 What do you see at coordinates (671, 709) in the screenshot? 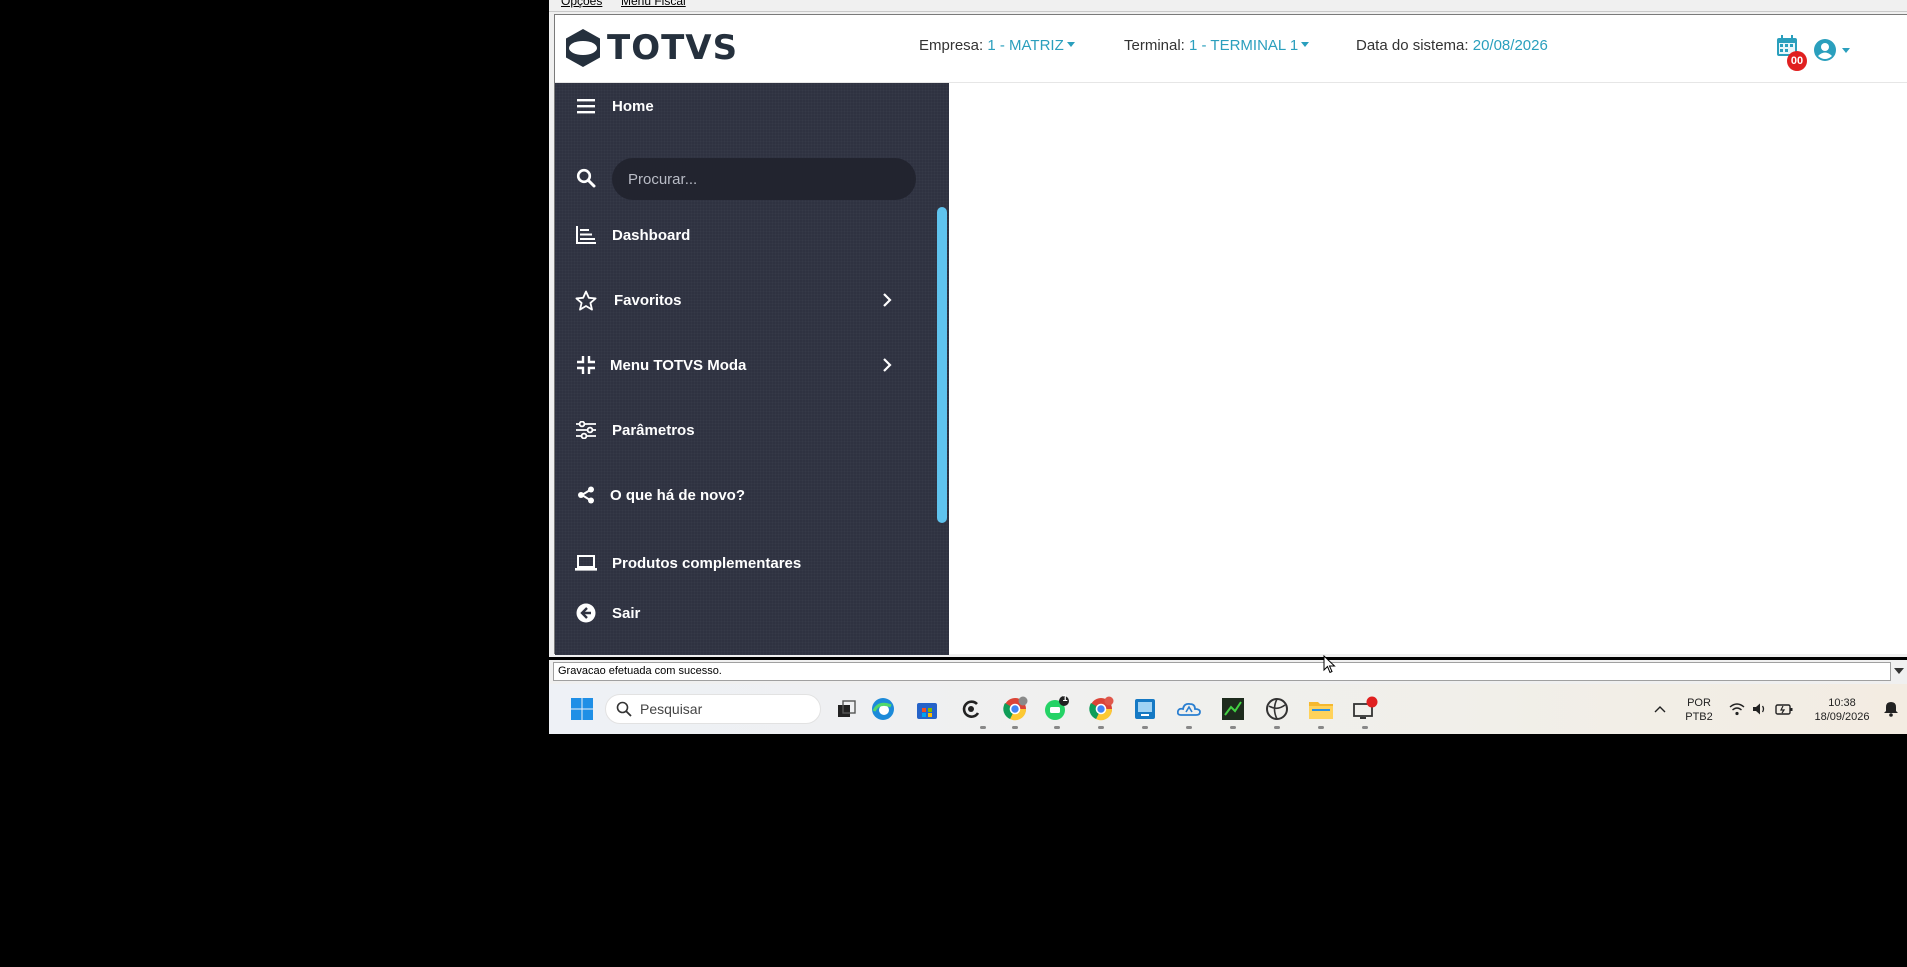
I see `taskbar-search-placeholder: Pesquisar` at bounding box center [671, 709].